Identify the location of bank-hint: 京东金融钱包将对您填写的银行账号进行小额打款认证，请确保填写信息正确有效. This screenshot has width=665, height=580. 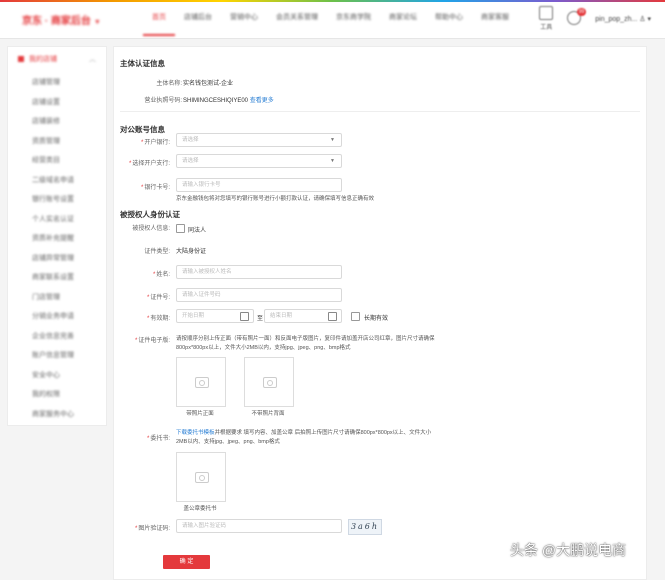
(275, 199).